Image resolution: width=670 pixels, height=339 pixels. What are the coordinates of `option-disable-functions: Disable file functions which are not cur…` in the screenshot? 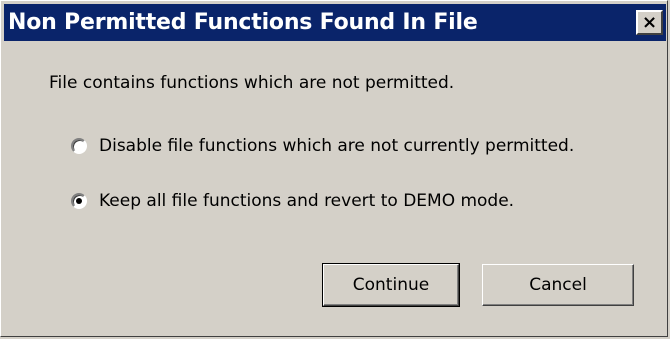 It's located at (322, 146).